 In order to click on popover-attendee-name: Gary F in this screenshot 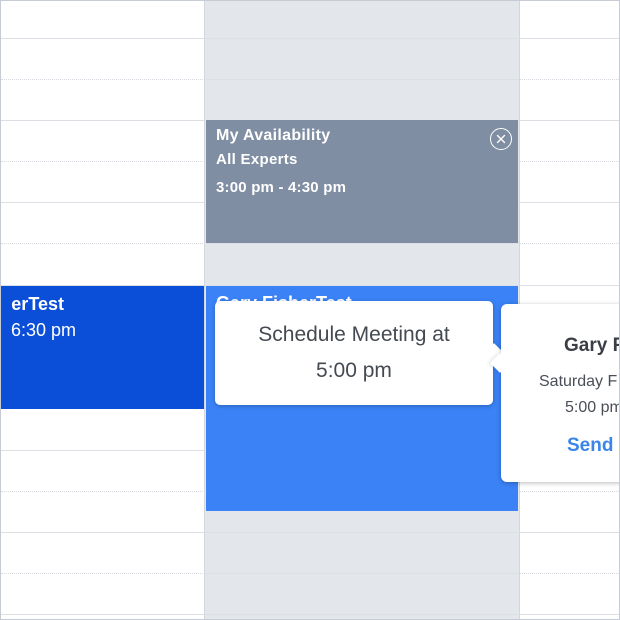, I will do `click(592, 345)`.